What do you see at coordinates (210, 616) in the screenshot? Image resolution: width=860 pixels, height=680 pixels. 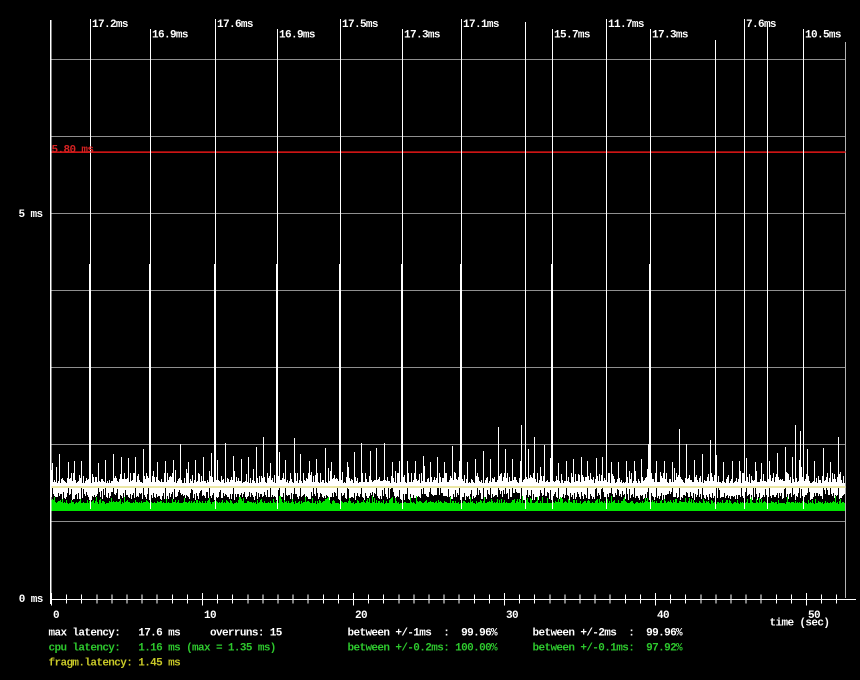 I see `svg-text: 10` at bounding box center [210, 616].